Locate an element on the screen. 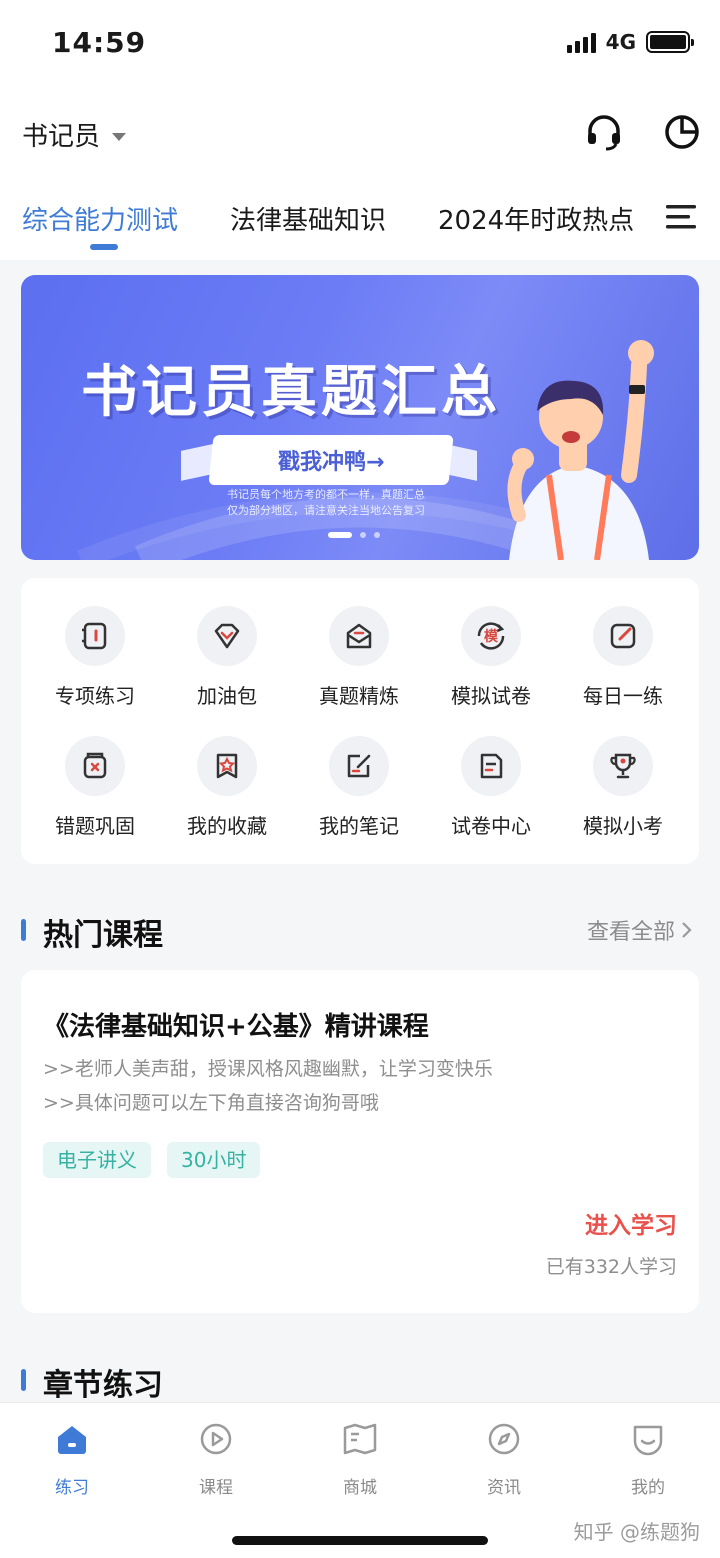  feature-label: 我的收藏 is located at coordinates (227, 826).